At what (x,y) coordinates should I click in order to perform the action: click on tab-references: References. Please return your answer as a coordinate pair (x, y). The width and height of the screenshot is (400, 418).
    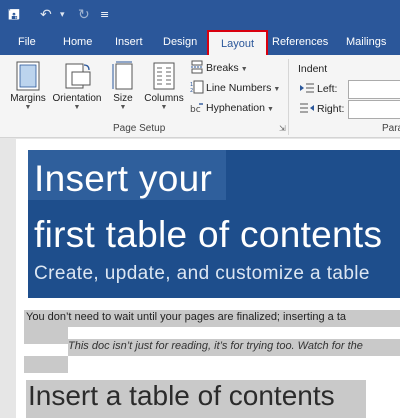
    Looking at the image, I should click on (300, 42).